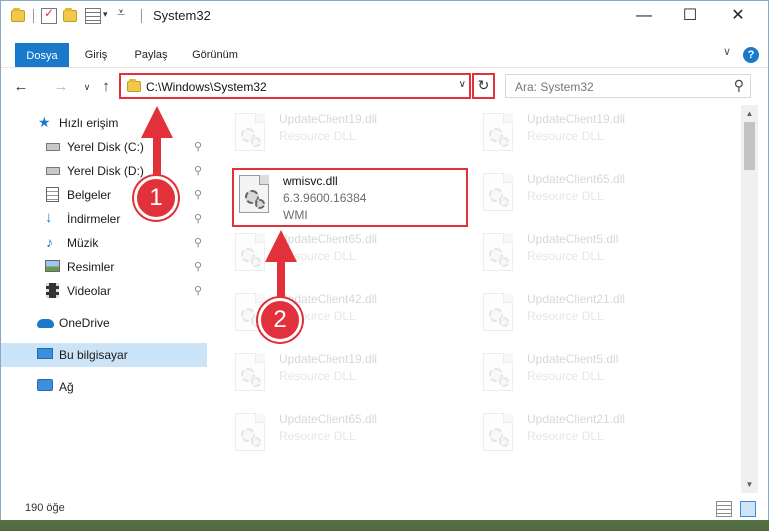  Describe the element at coordinates (104, 243) in the screenshot. I see `sidebar-item-music: ♪ Müzik ⚲` at that location.